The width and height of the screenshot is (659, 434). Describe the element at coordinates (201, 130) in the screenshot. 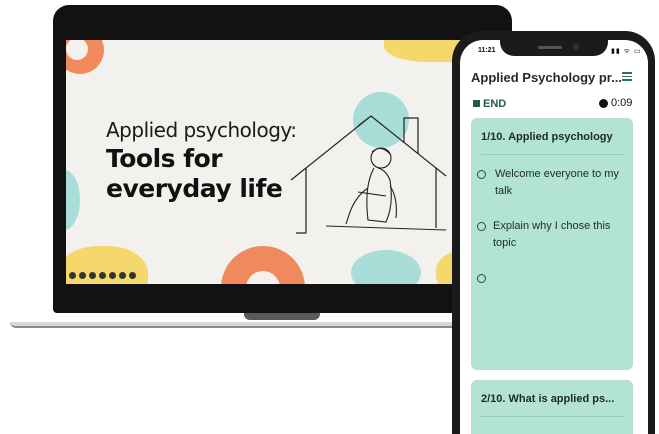

I see `slide-title-line1: Applied psychology:` at that location.